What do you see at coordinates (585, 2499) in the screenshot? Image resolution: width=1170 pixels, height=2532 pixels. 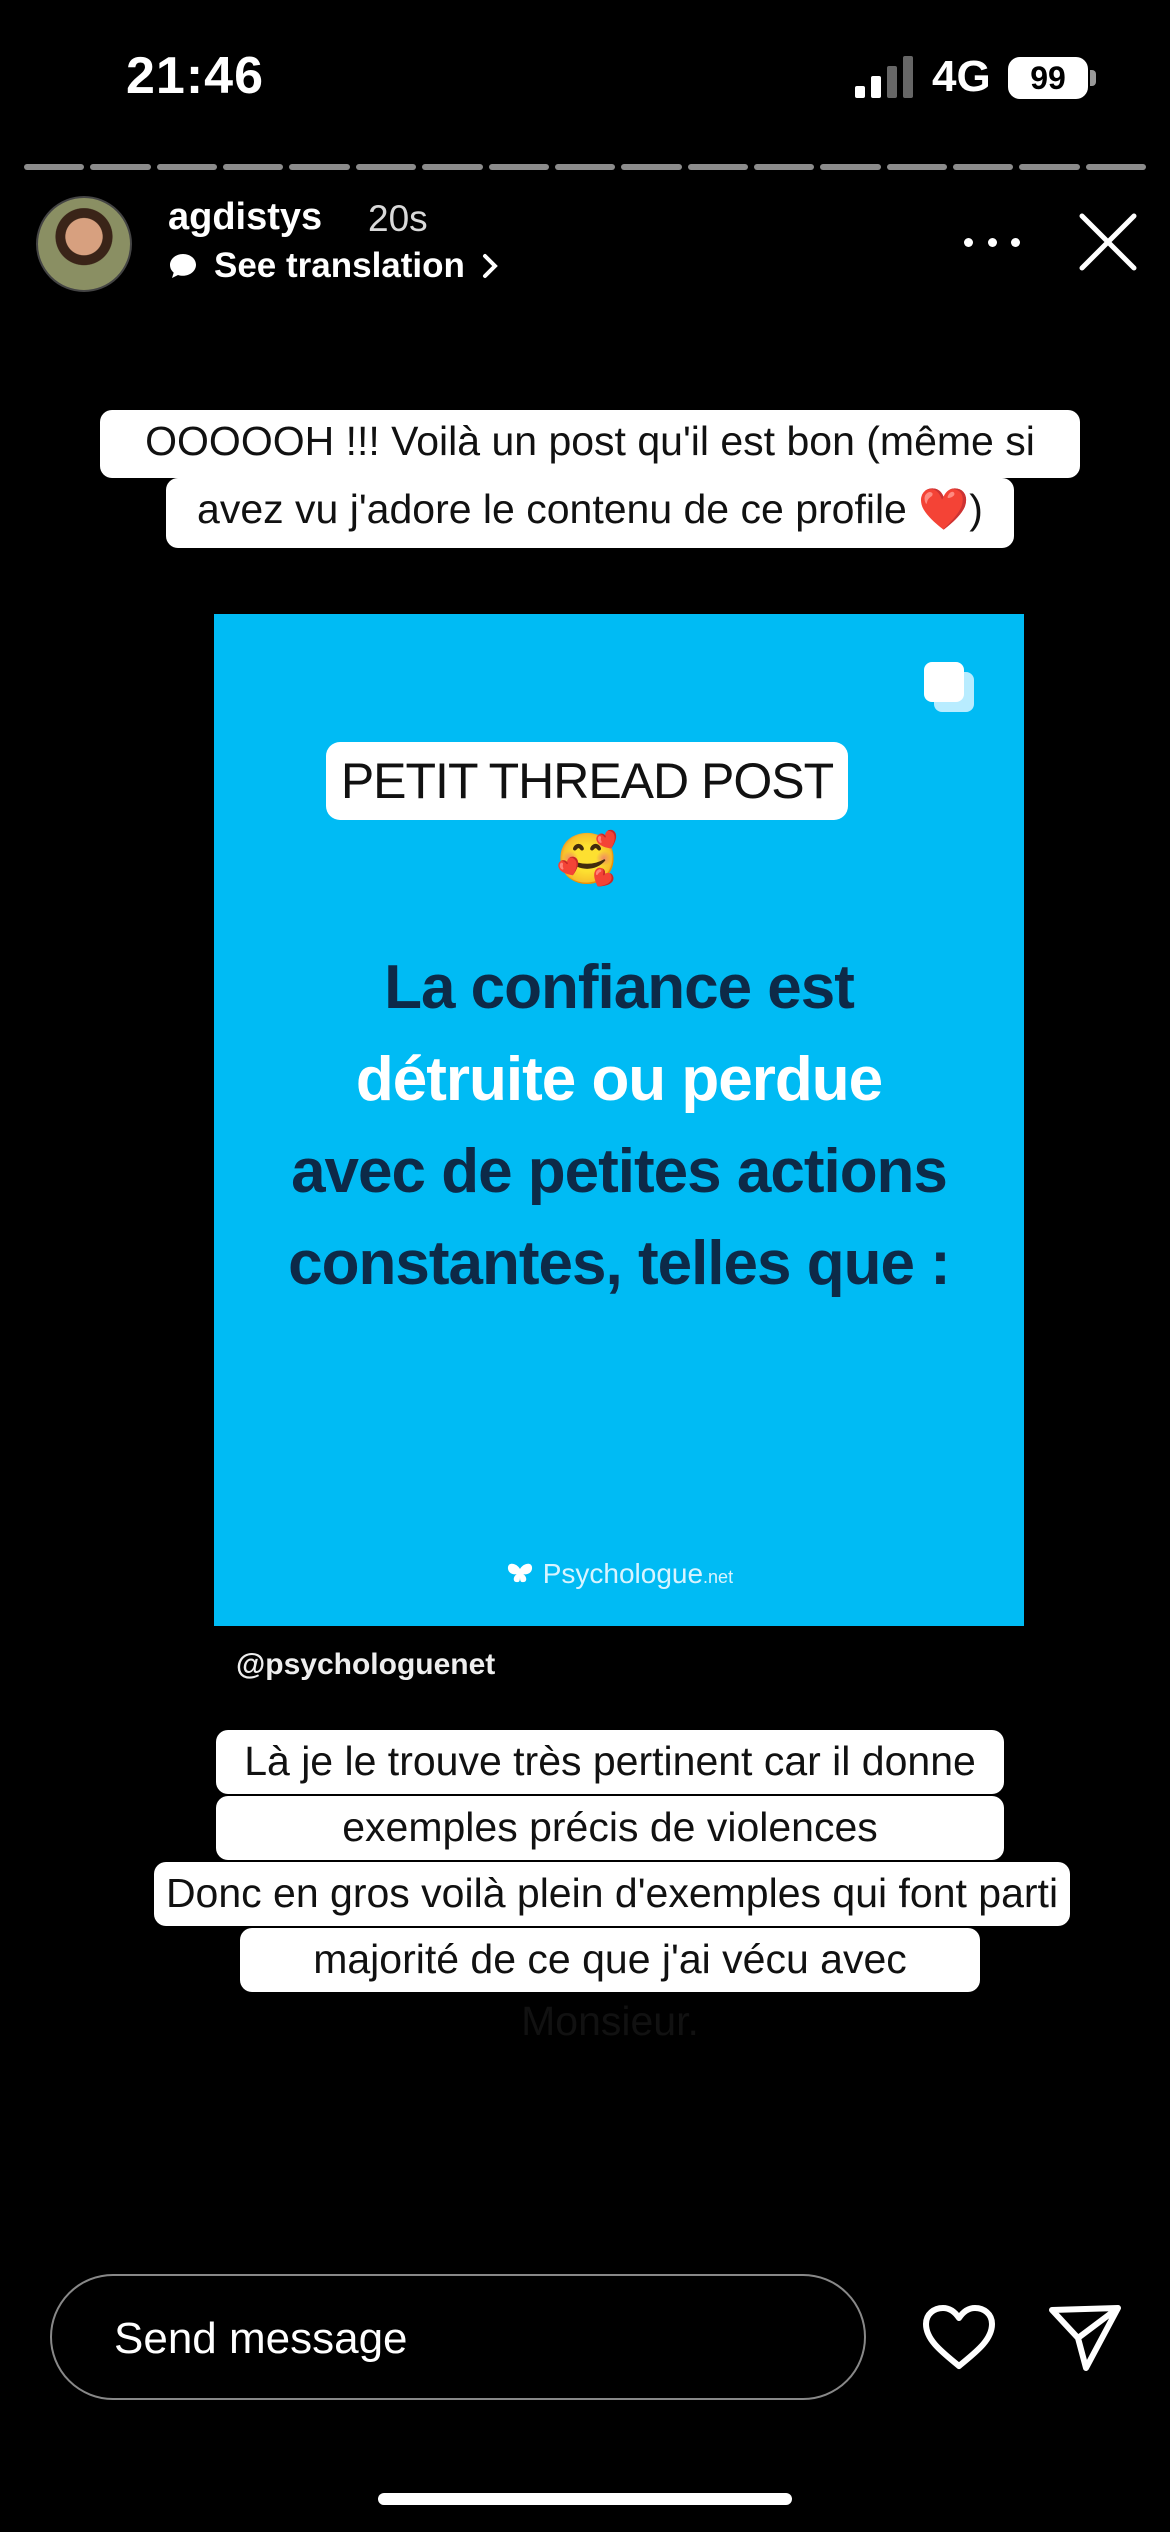 I see `home-indicator` at bounding box center [585, 2499].